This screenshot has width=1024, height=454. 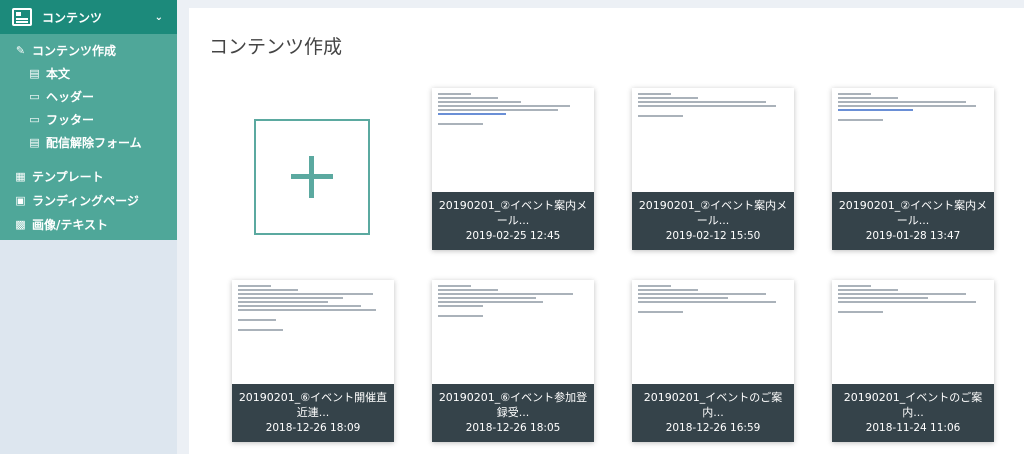 I want to click on sidebar-item-image-text: ▩ 画像/テキスト, so click(x=88, y=224).